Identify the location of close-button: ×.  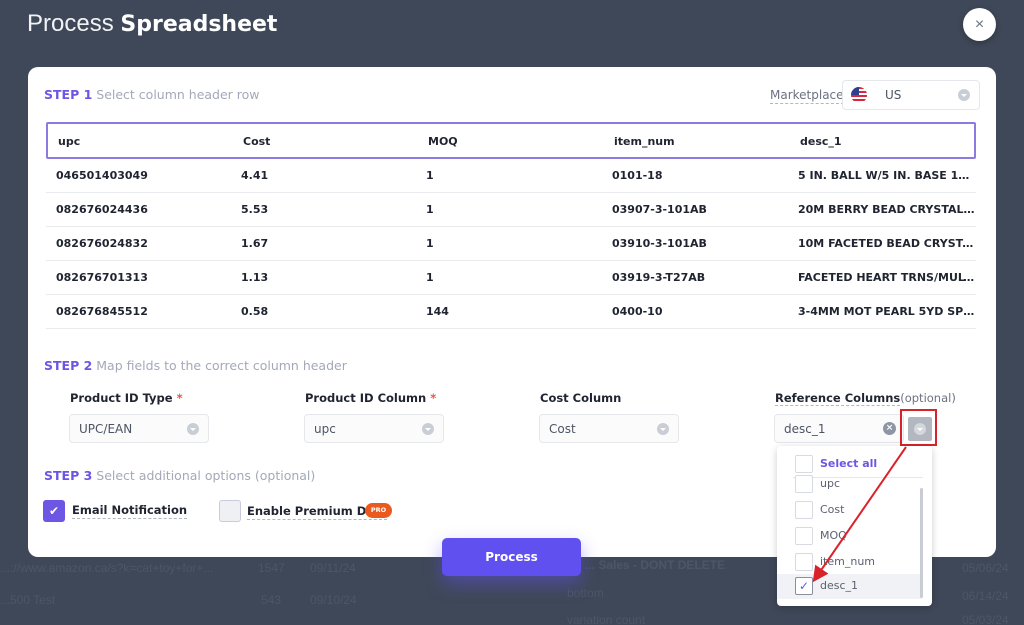
(979, 24).